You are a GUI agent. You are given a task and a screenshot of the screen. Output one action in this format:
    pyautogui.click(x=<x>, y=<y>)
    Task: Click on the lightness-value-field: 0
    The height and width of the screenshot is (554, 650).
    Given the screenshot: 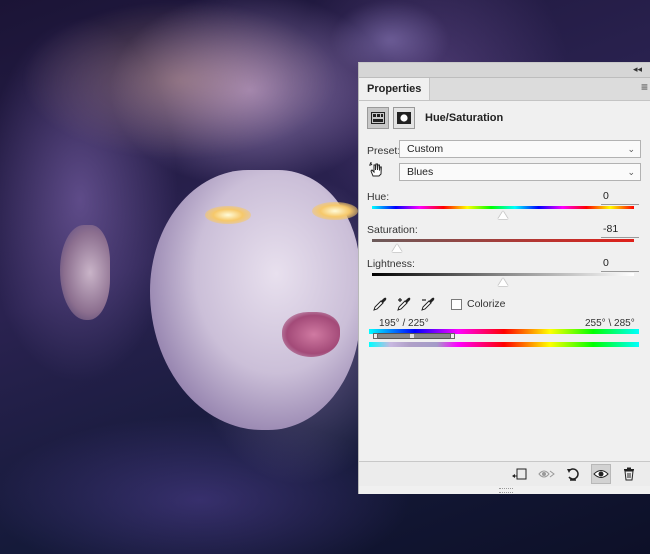 What is the action you would take?
    pyautogui.click(x=620, y=264)
    